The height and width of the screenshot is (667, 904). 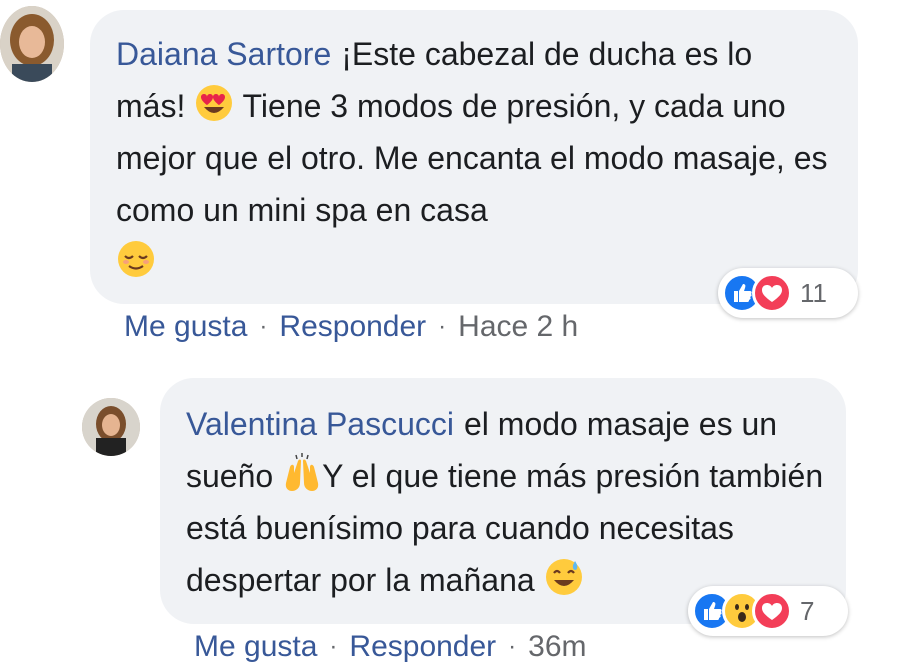 I want to click on reaction-summary: 7, so click(x=768, y=611).